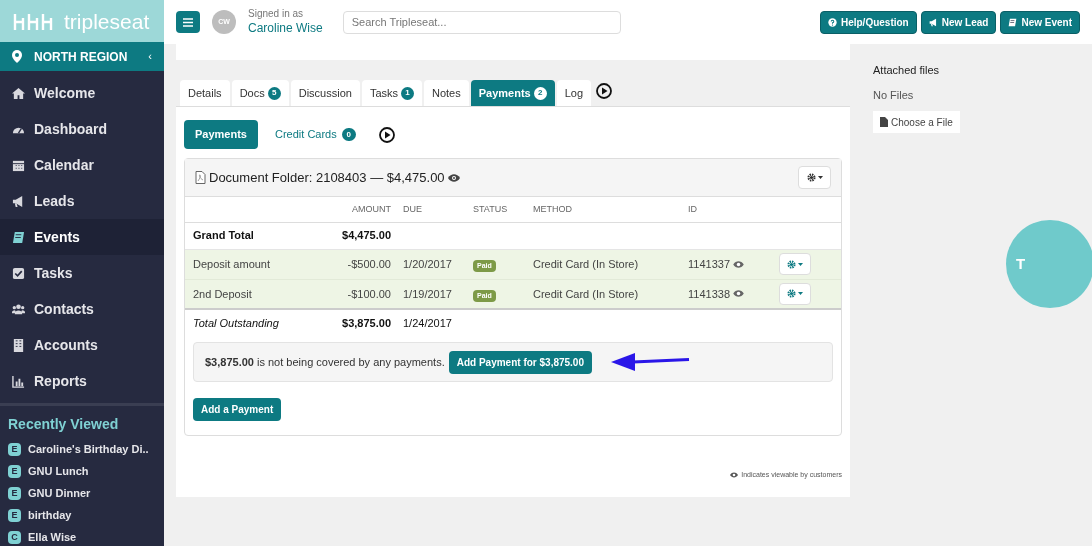 This screenshot has height=546, width=1092. Describe the element at coordinates (365, 323) in the screenshot. I see `table-cell: $3,875.00` at that location.